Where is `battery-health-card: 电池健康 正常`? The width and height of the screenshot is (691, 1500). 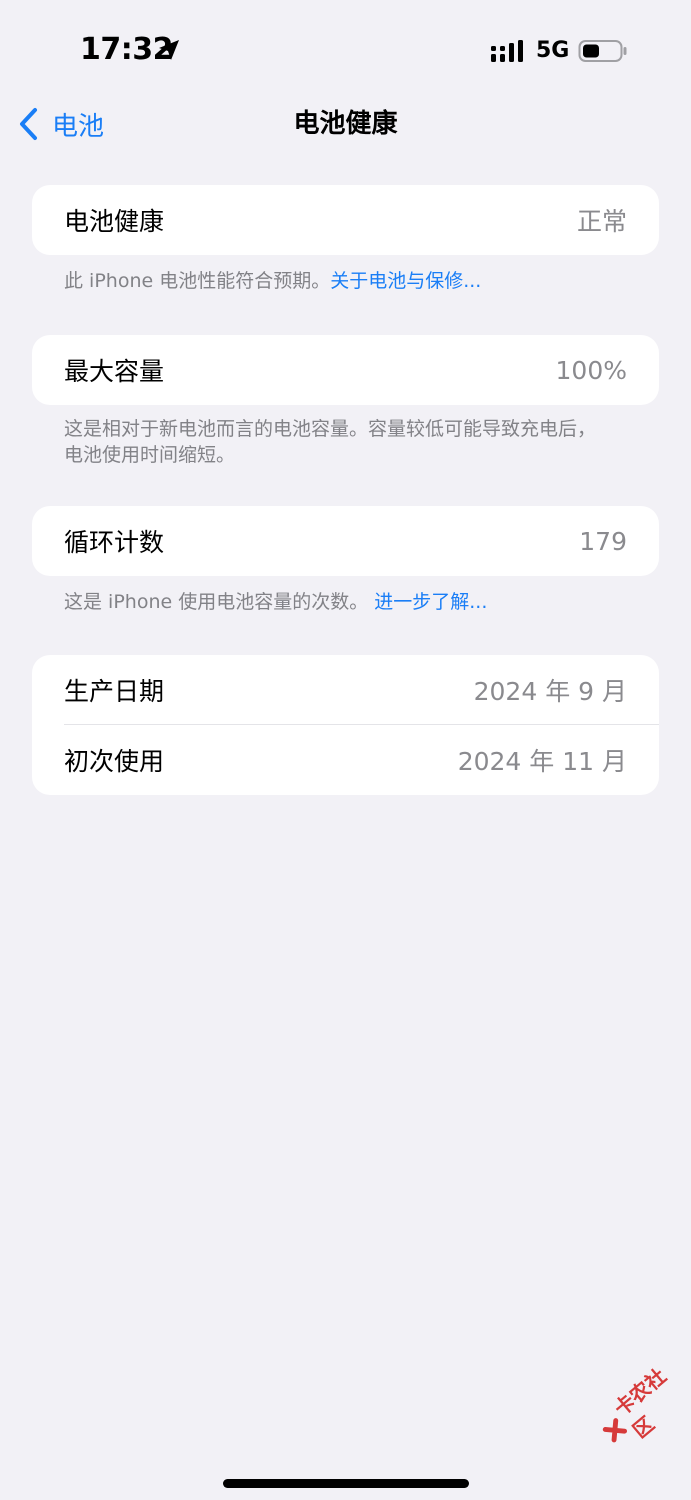
battery-health-card: 电池健康 正常 is located at coordinates (345, 220).